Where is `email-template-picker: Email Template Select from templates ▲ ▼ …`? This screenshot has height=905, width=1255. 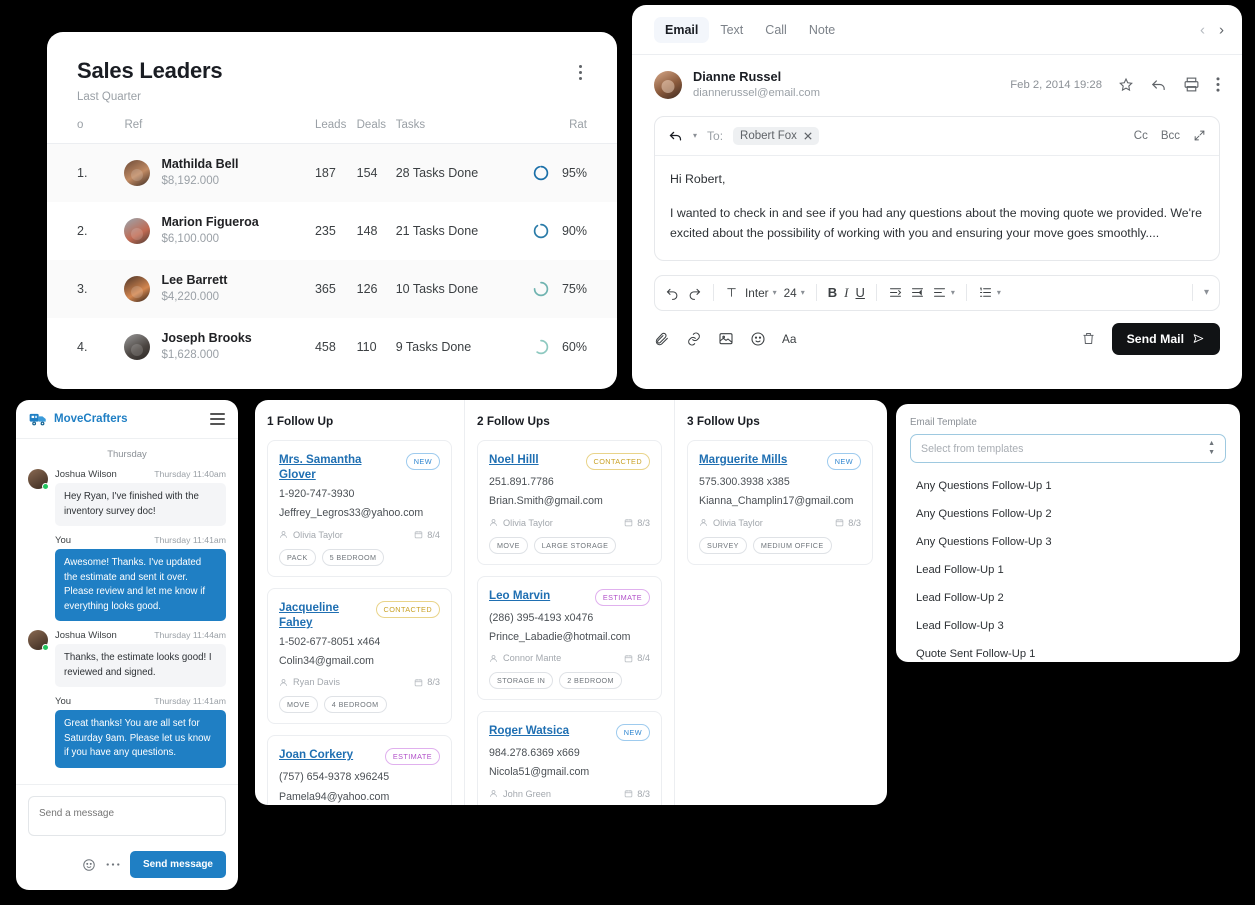 email-template-picker: Email Template Select from templates ▲ ▼ … is located at coordinates (1068, 533).